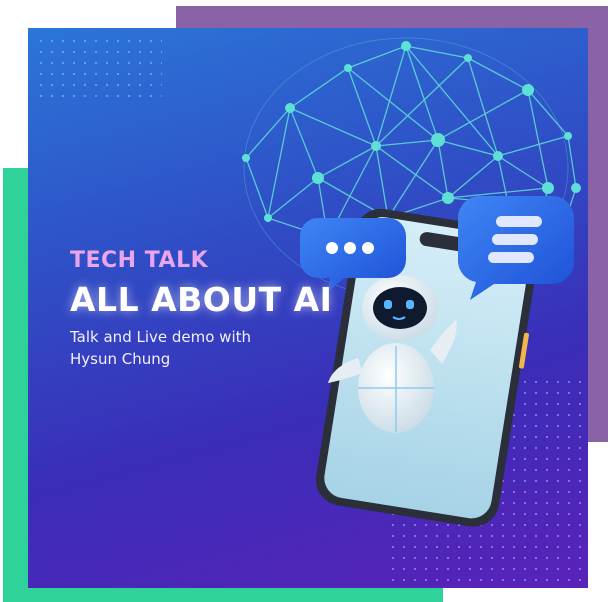 Image resolution: width=608 pixels, height=602 pixels. I want to click on headline-text: ALL ABOUT AI, so click(201, 299).